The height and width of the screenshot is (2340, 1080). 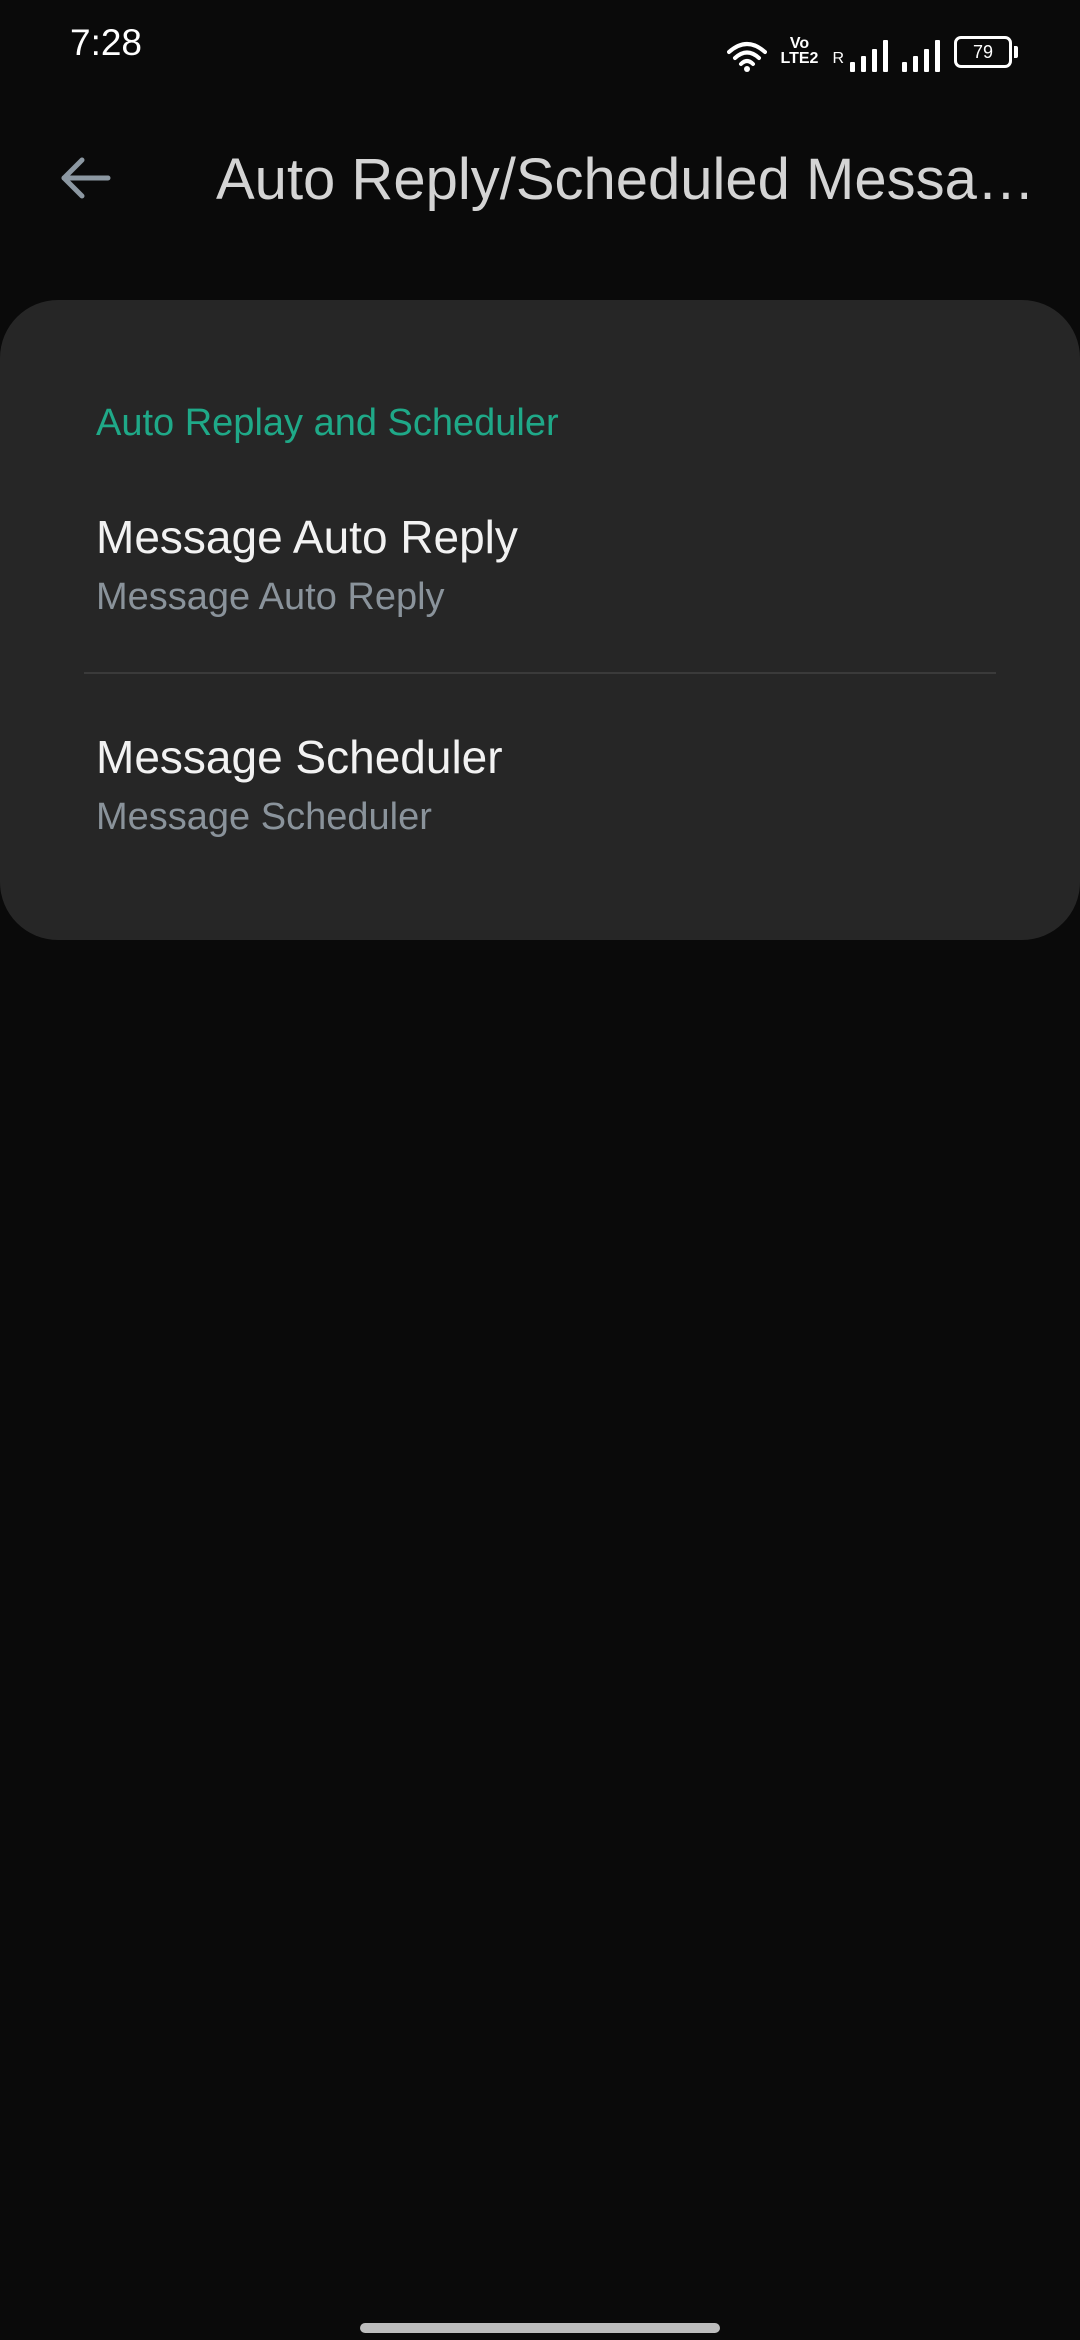 What do you see at coordinates (307, 537) in the screenshot?
I see `pref-title: Message Auto Reply` at bounding box center [307, 537].